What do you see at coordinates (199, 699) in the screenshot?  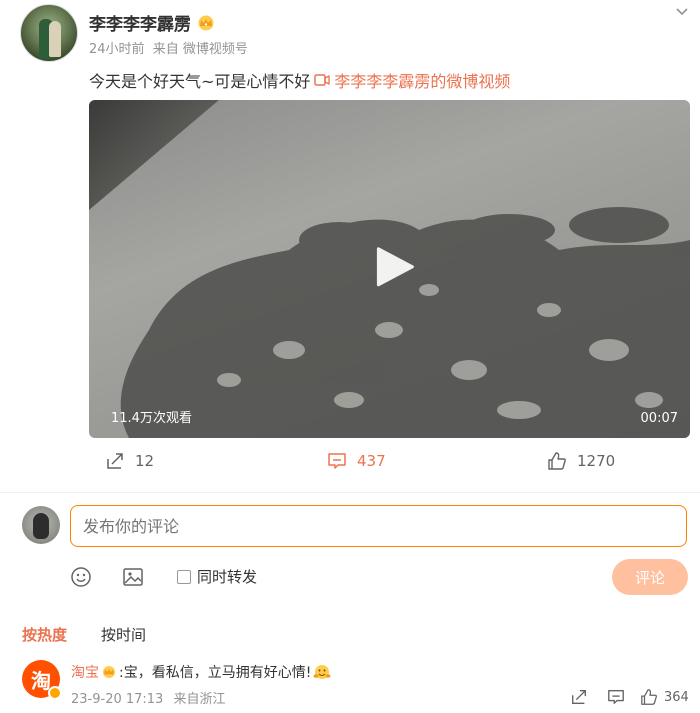 I see `comment-location: 来自浙江` at bounding box center [199, 699].